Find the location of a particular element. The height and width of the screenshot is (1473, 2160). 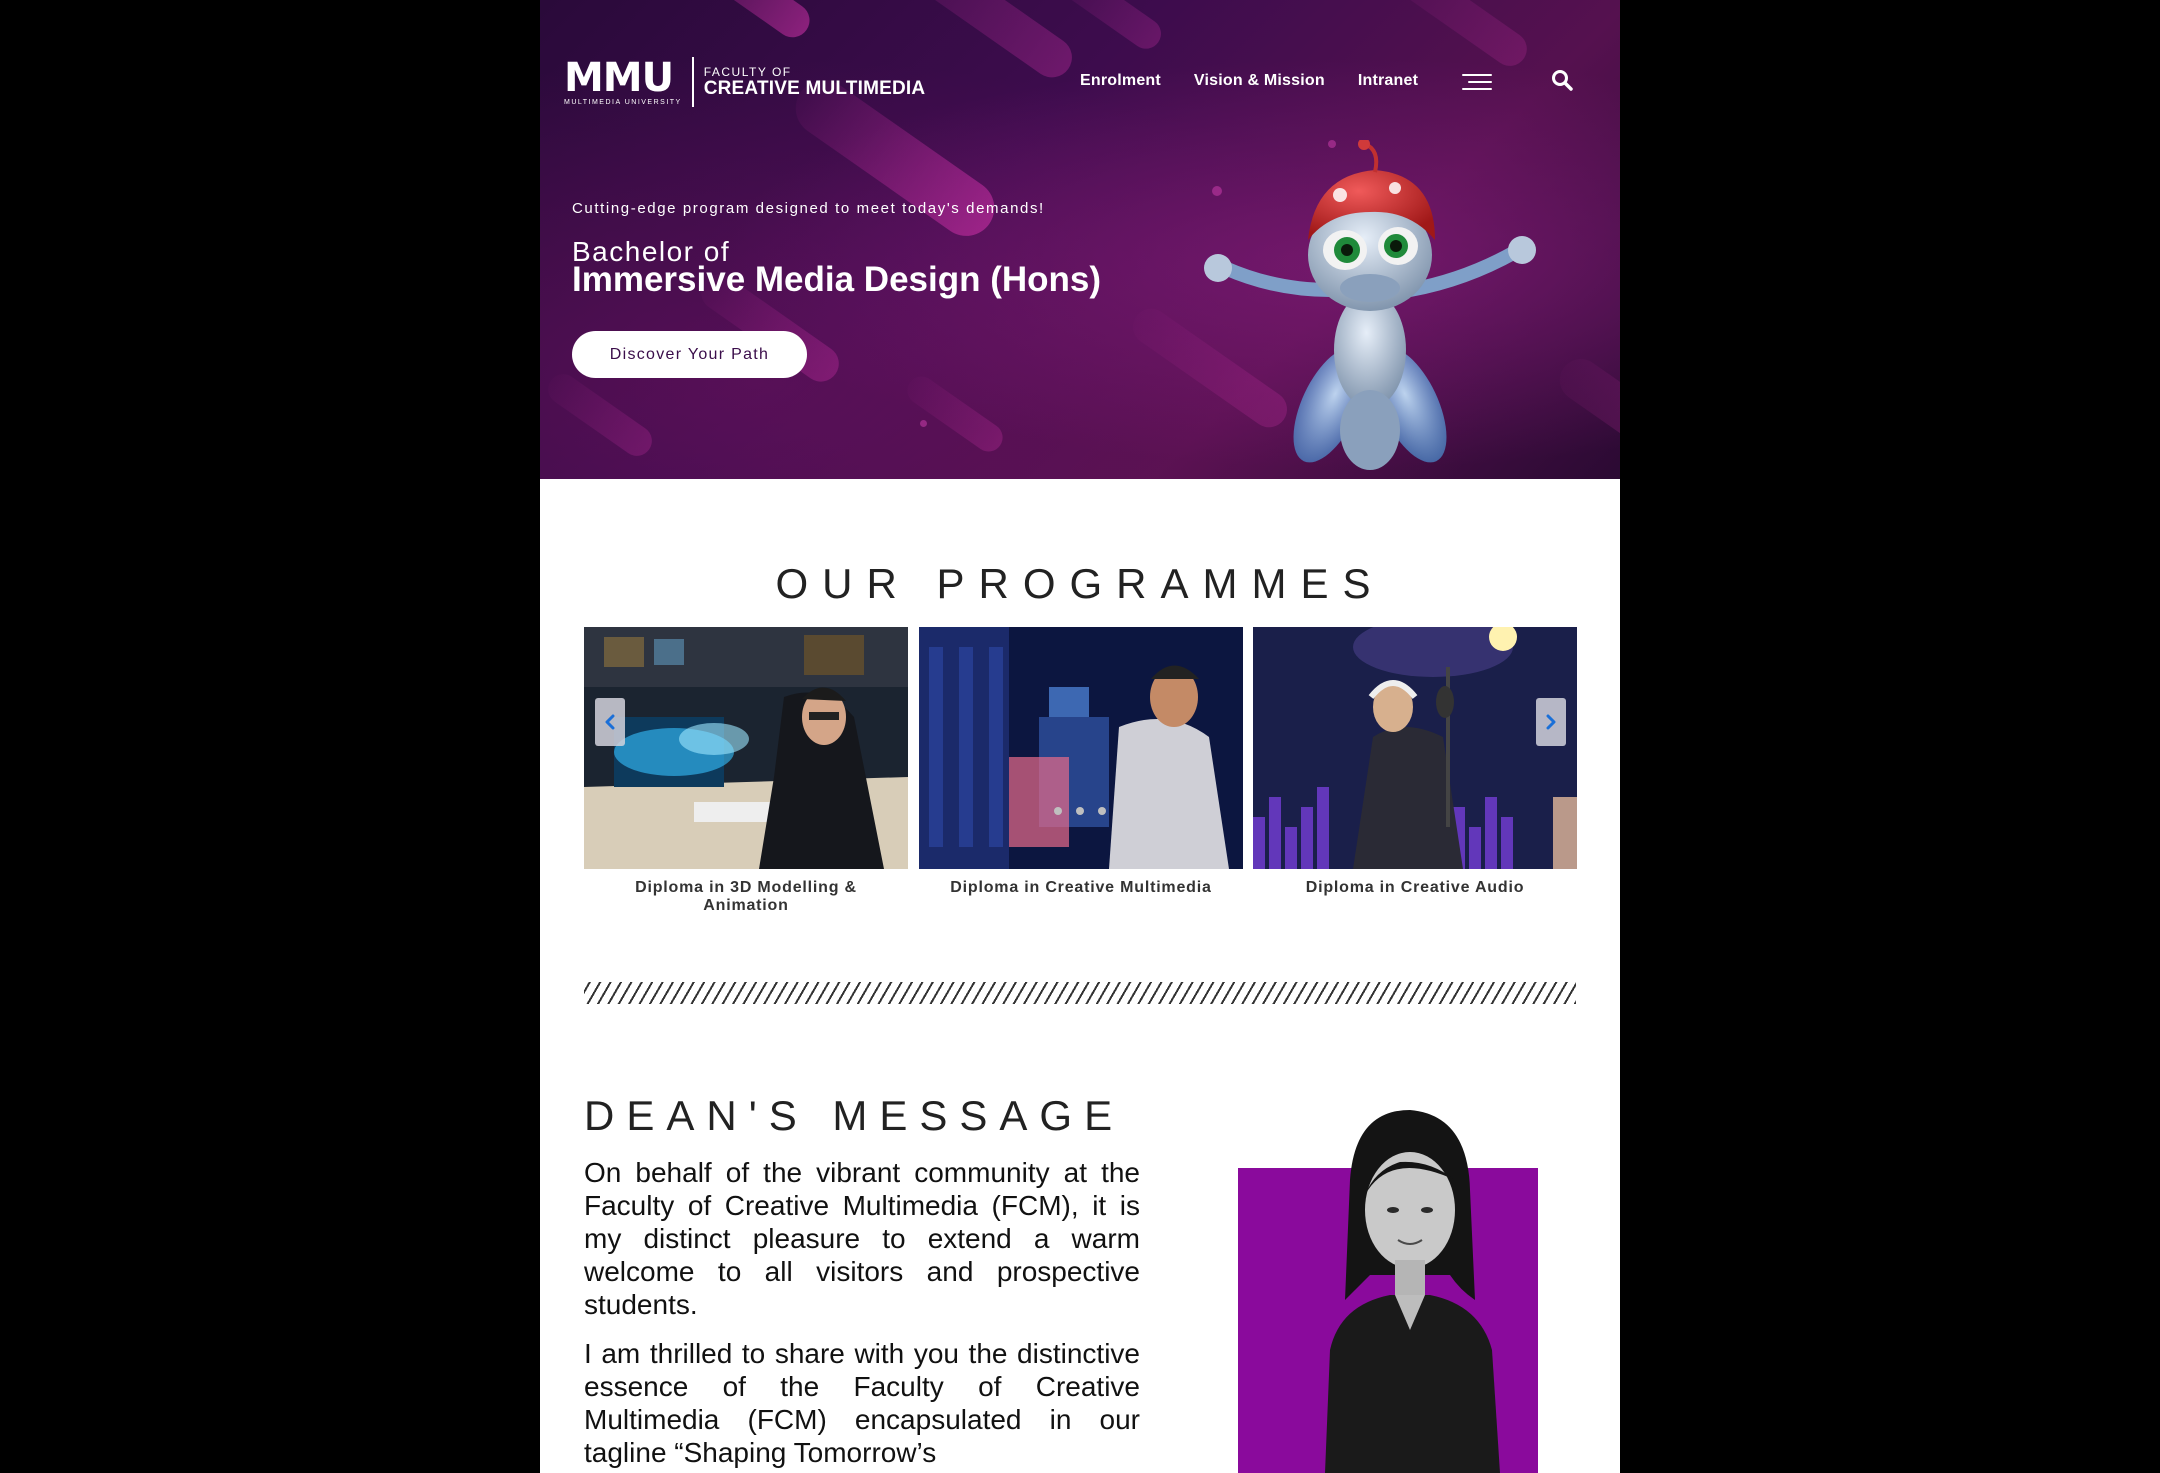

carousel-pagination is located at coordinates (1080, 811).